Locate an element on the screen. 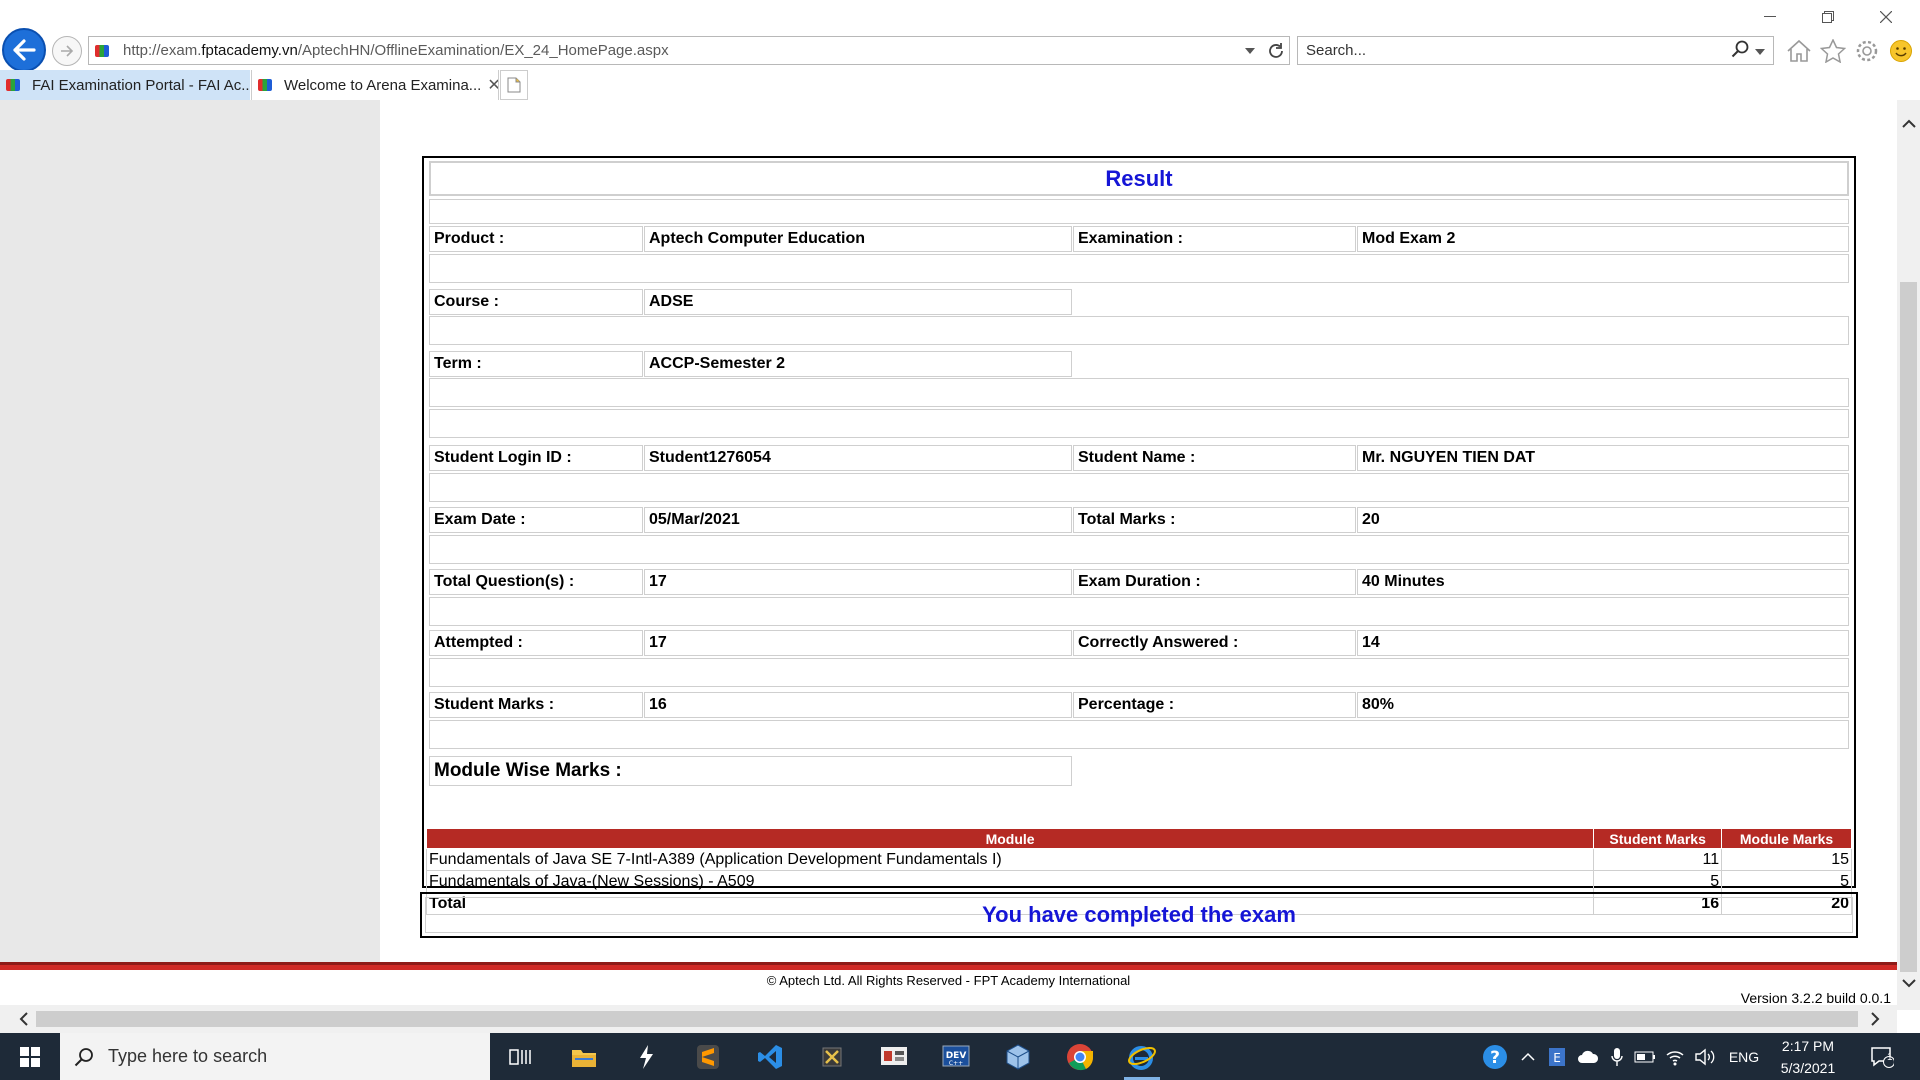  new-tab-button is located at coordinates (514, 85).